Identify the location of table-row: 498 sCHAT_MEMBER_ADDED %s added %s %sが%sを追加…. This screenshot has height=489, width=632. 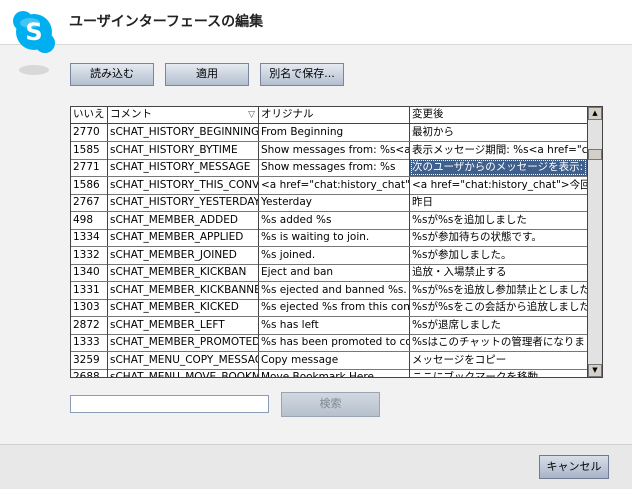
(329, 220).